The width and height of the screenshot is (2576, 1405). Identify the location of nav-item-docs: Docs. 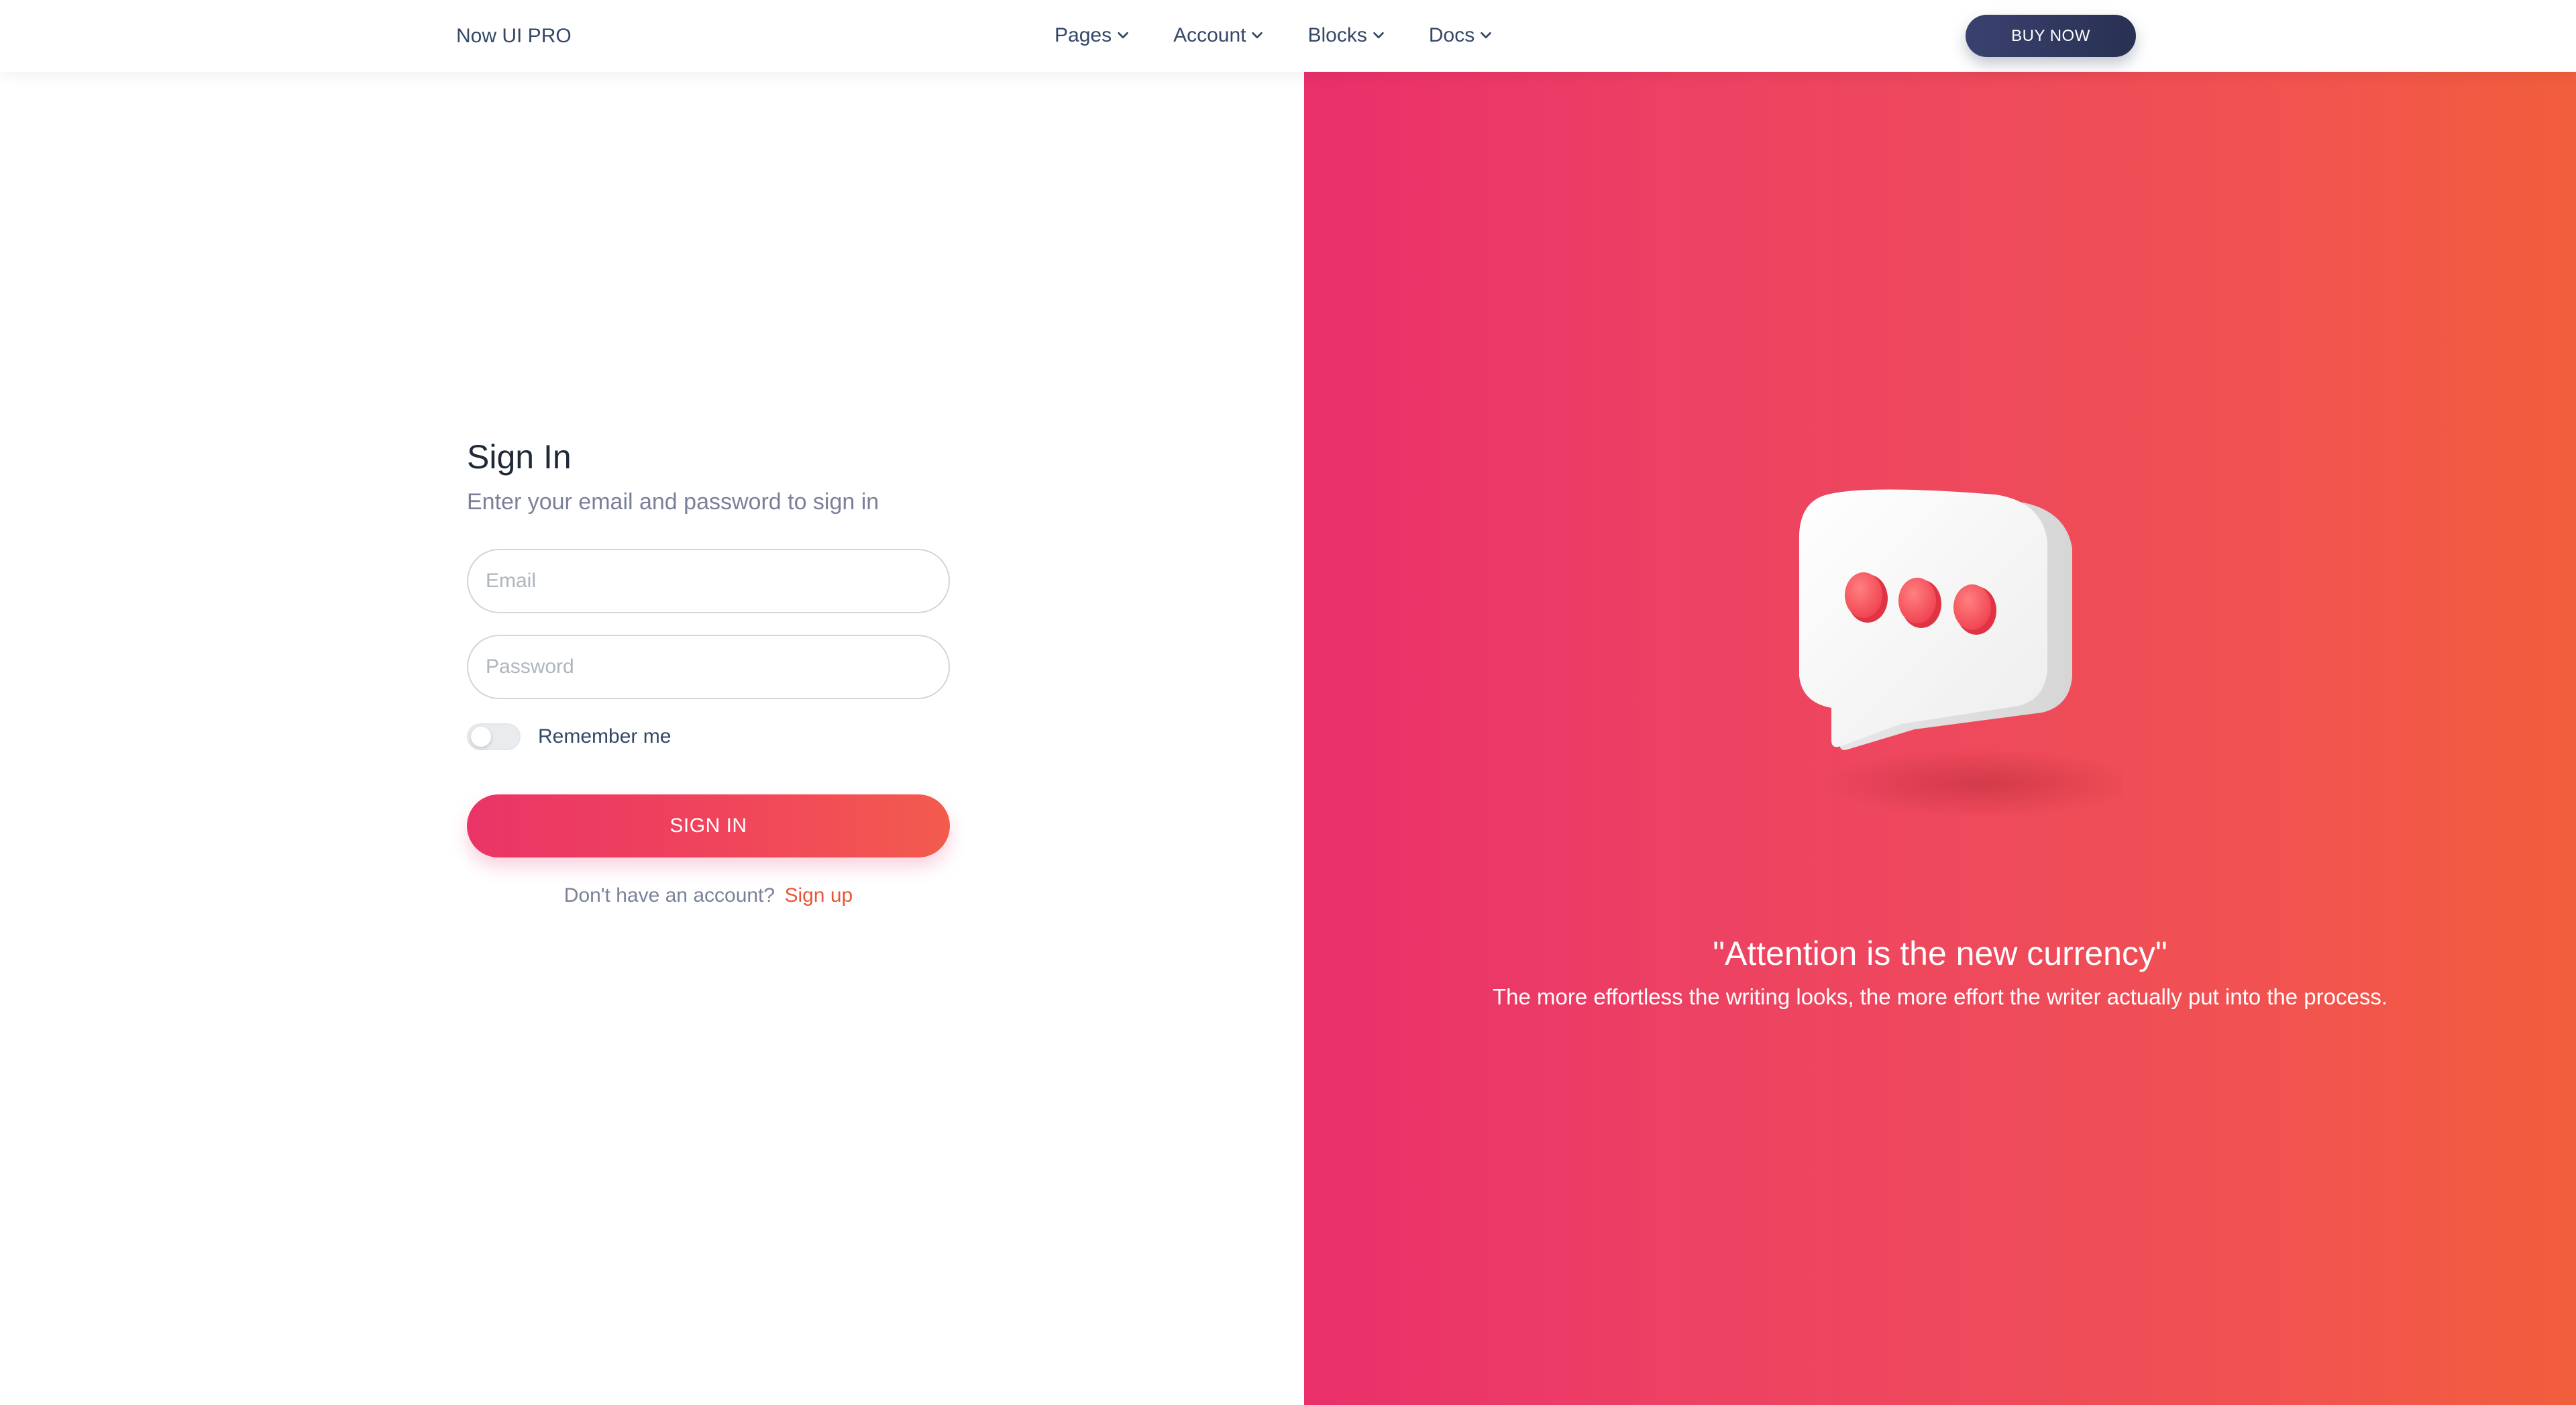
(1461, 35).